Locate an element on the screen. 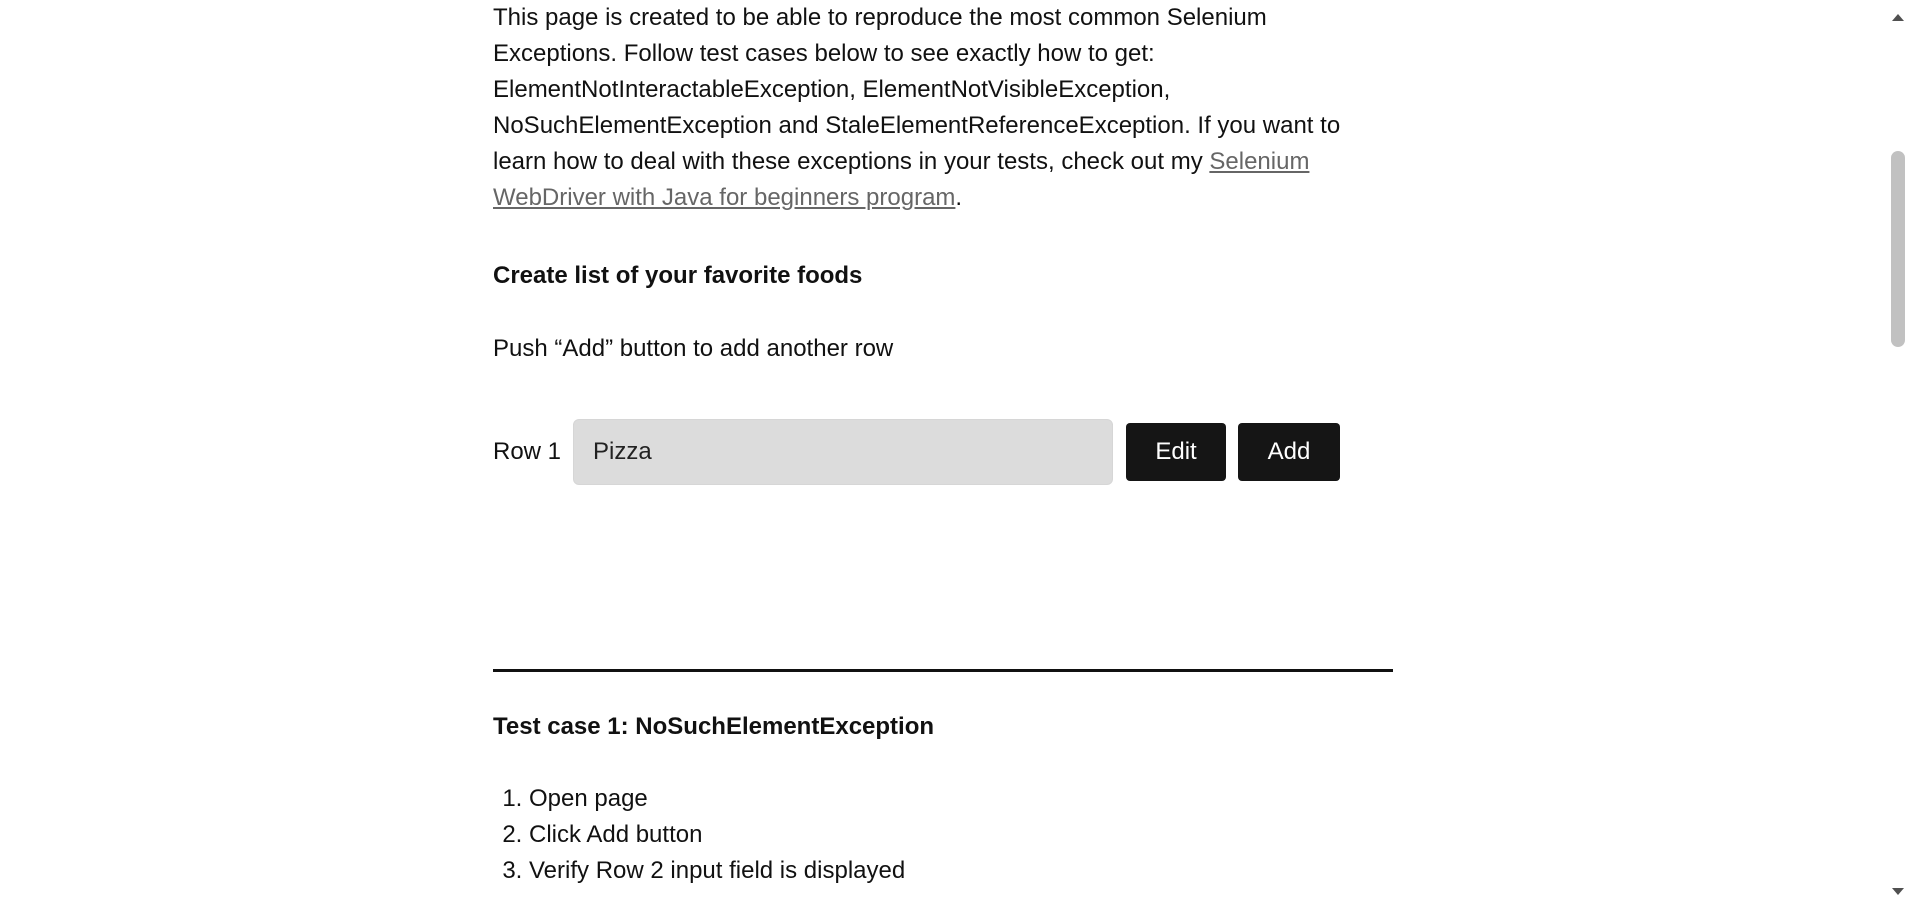 The image size is (1908, 903). row-1-input is located at coordinates (843, 452).